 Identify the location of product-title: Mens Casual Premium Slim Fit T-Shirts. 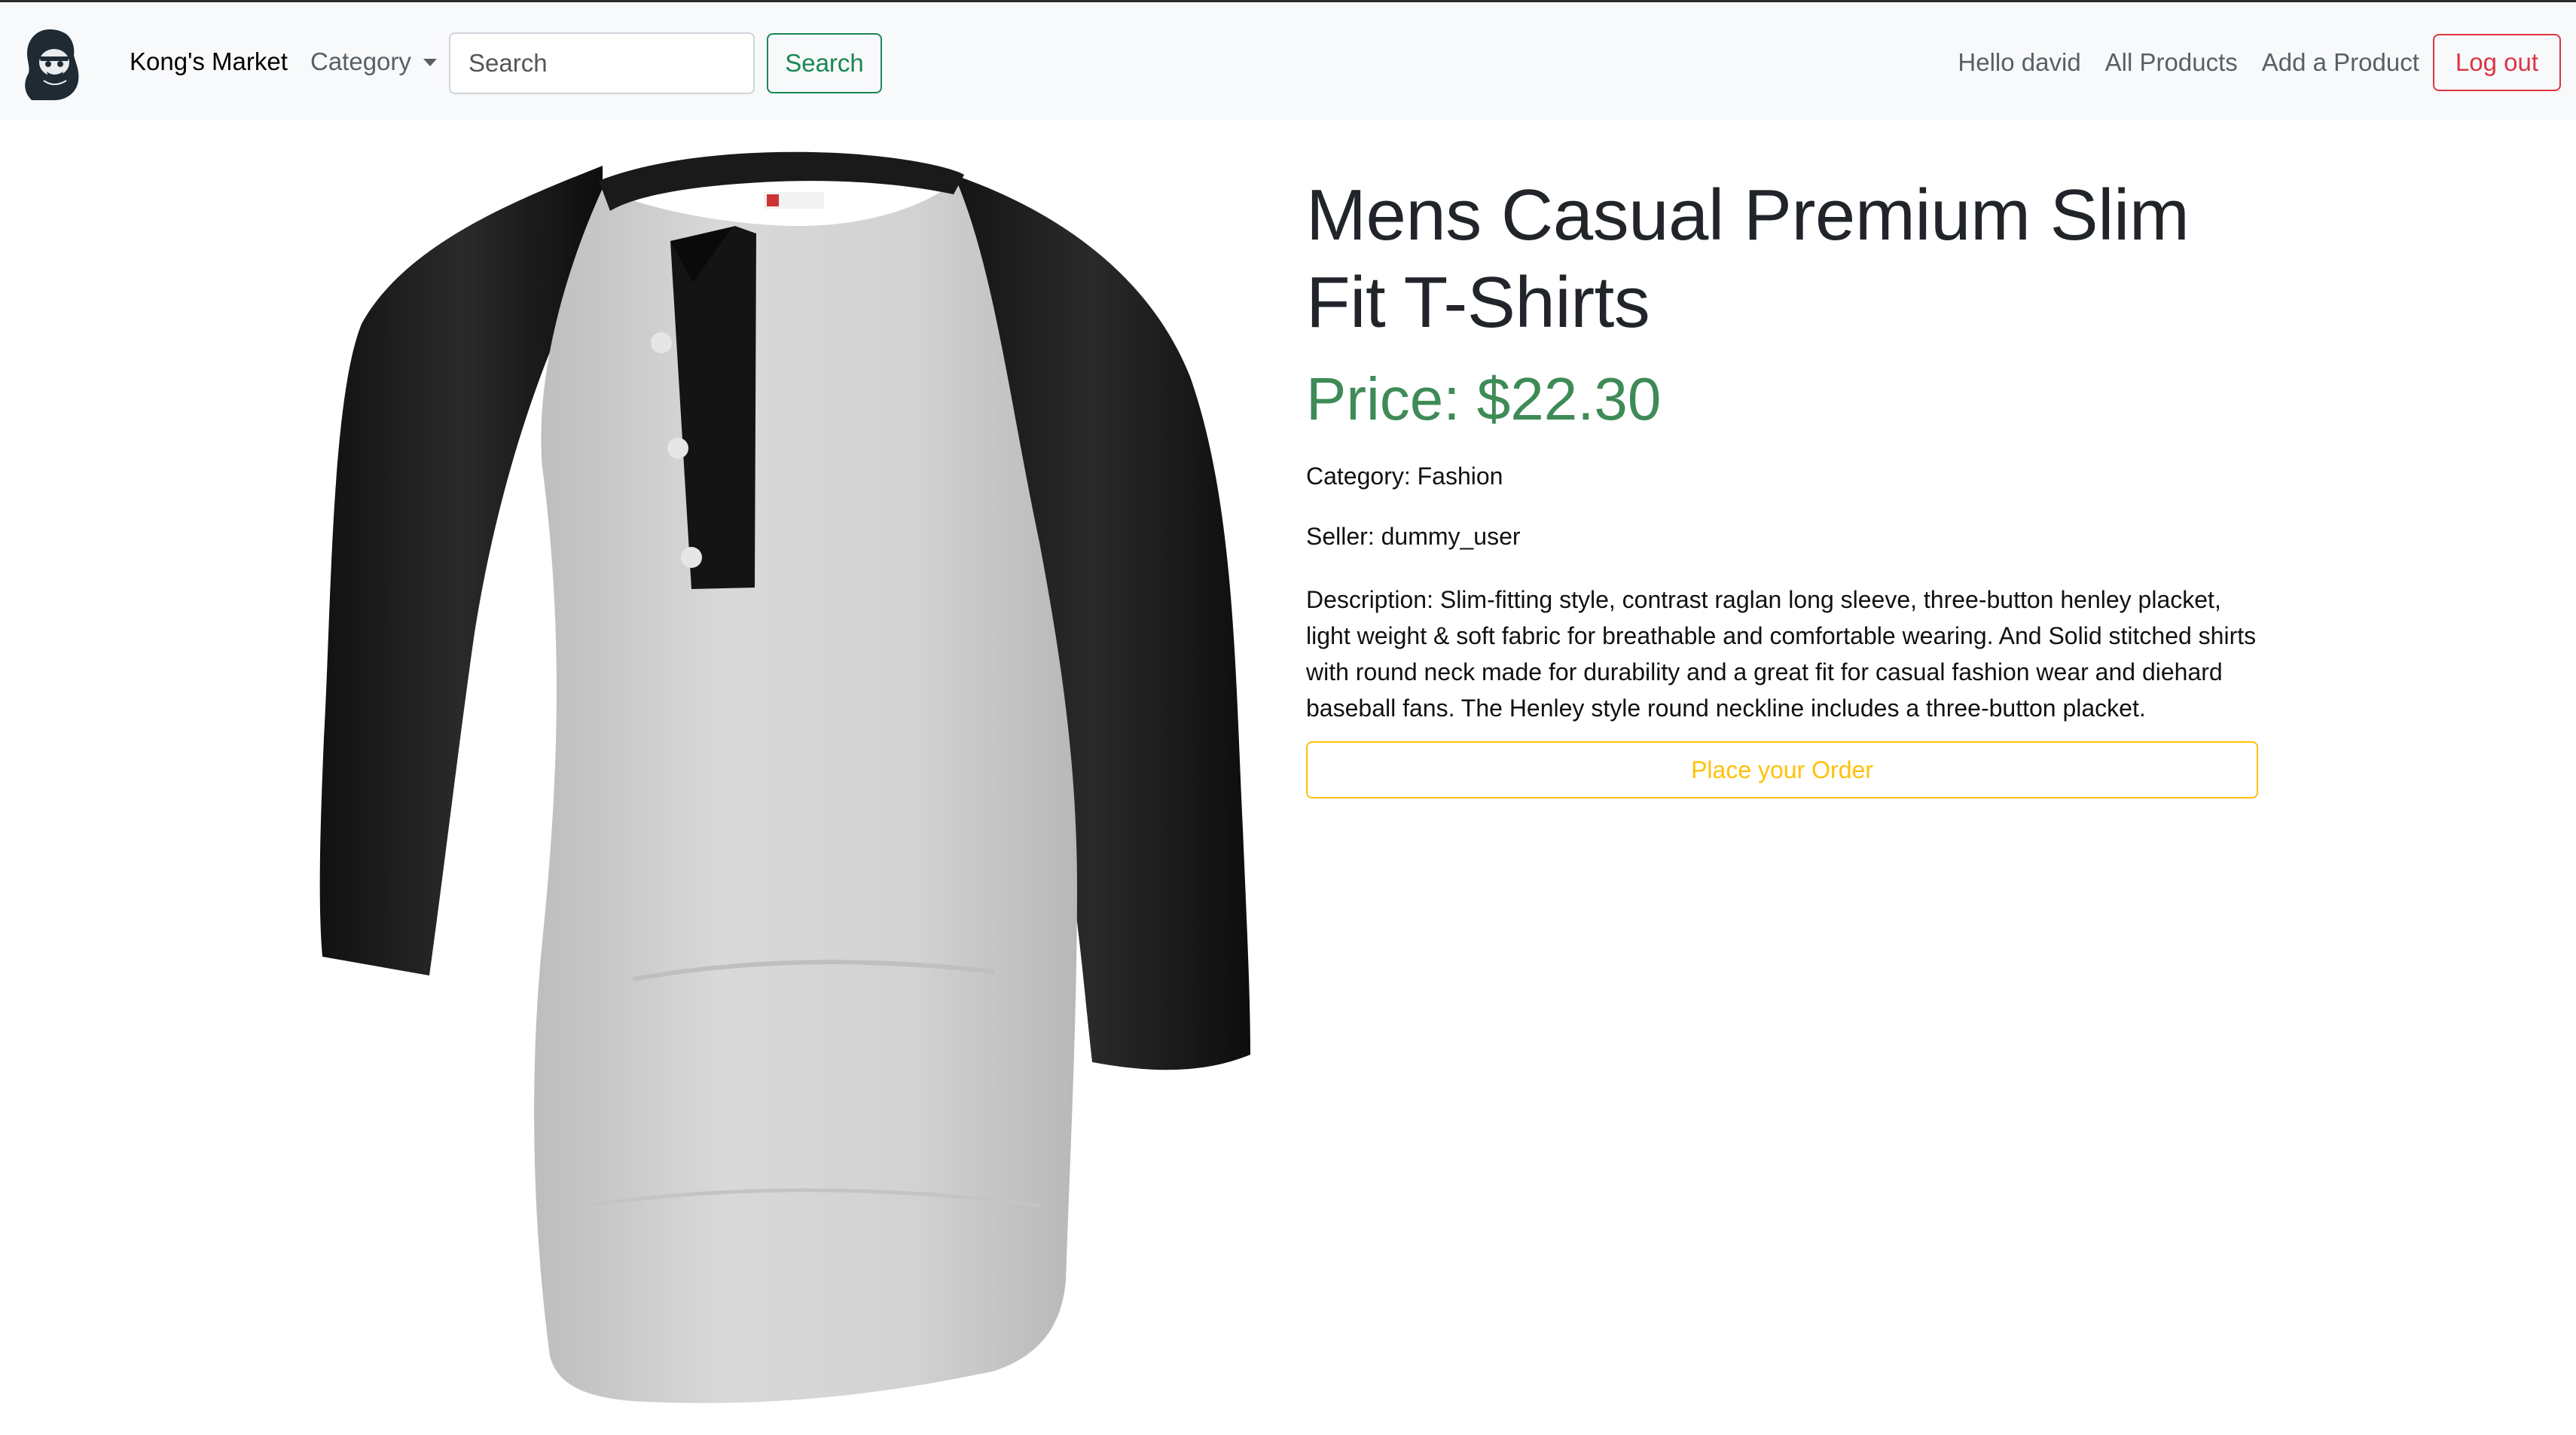
(1748, 259).